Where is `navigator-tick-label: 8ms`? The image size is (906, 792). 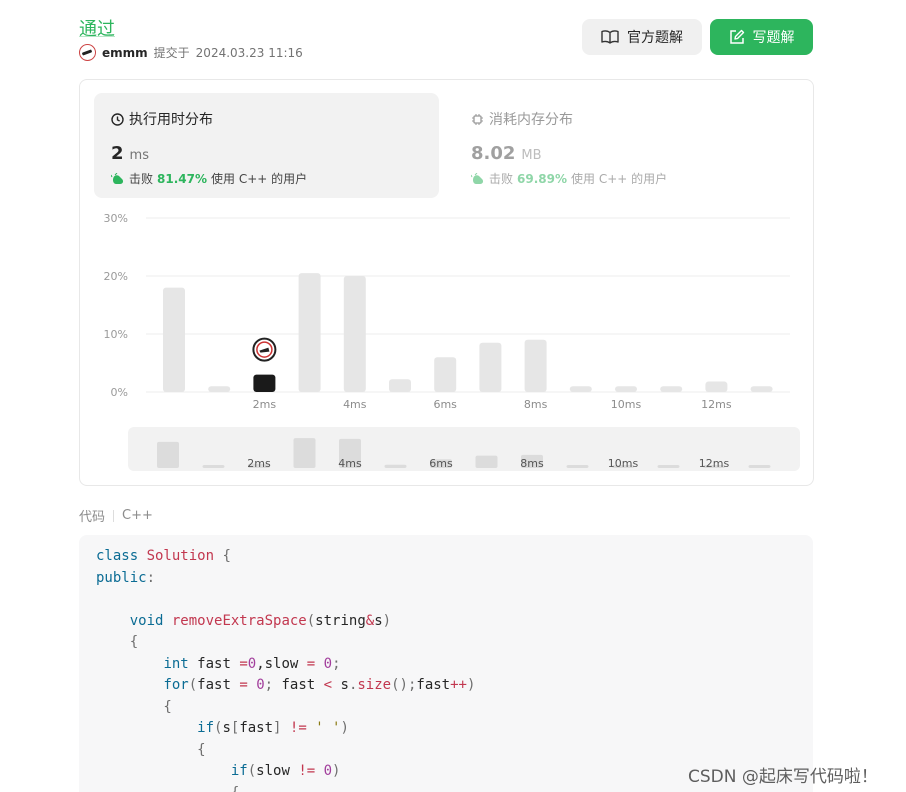
navigator-tick-label: 8ms is located at coordinates (532, 463).